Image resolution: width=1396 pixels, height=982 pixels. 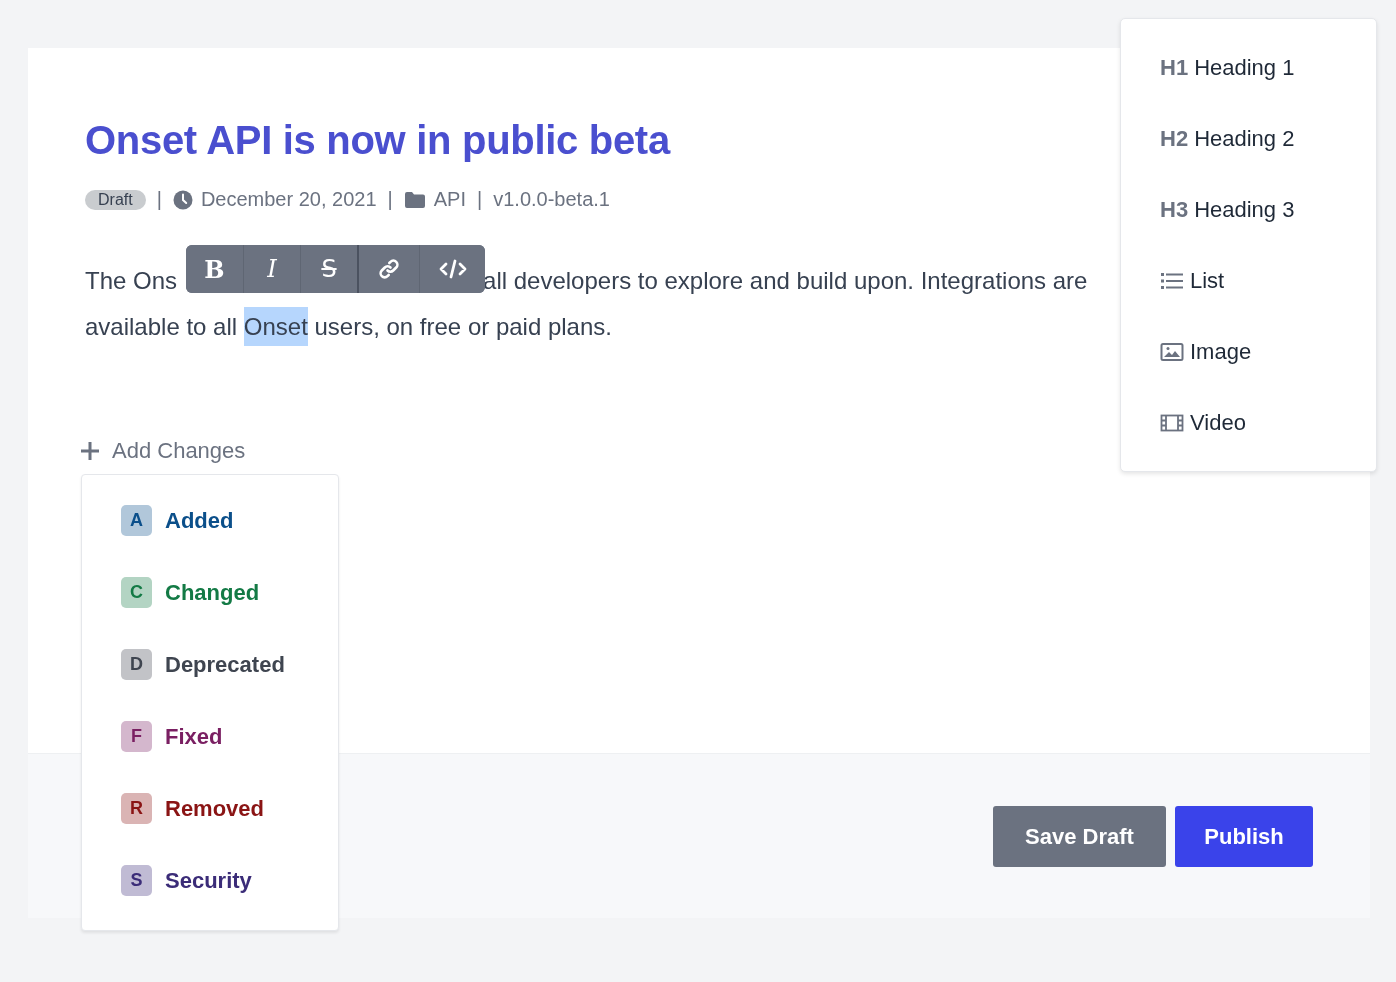 I want to click on code-button, so click(x=452, y=269).